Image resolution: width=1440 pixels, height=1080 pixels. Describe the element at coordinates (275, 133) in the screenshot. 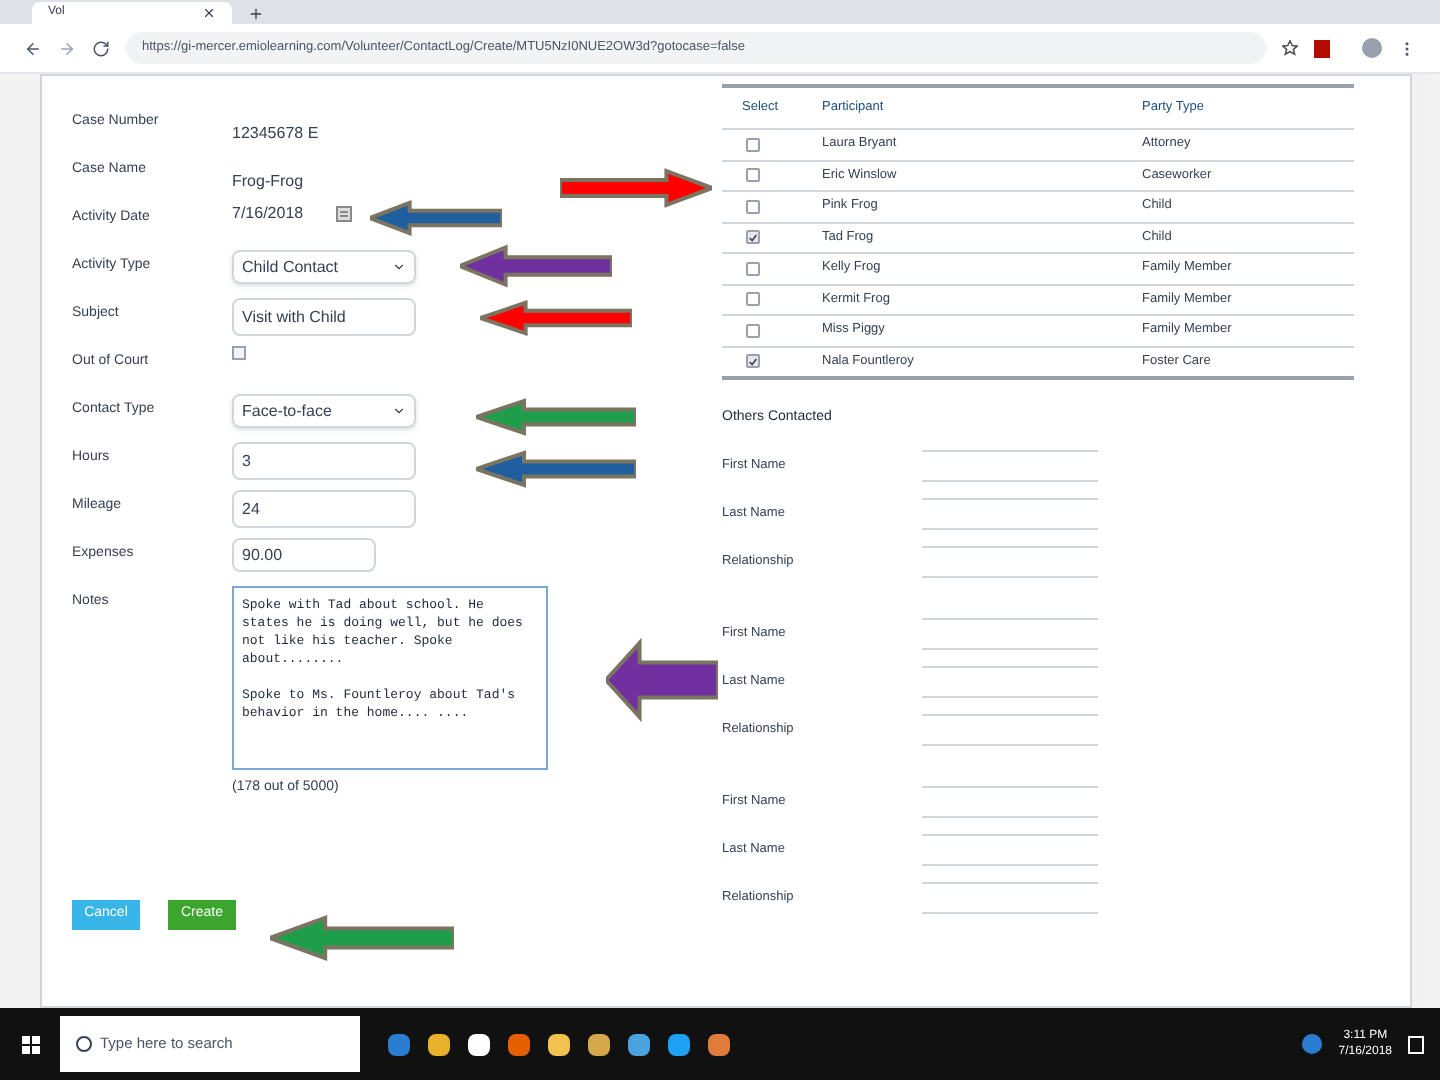

I see `field-value: 12345678 E` at that location.